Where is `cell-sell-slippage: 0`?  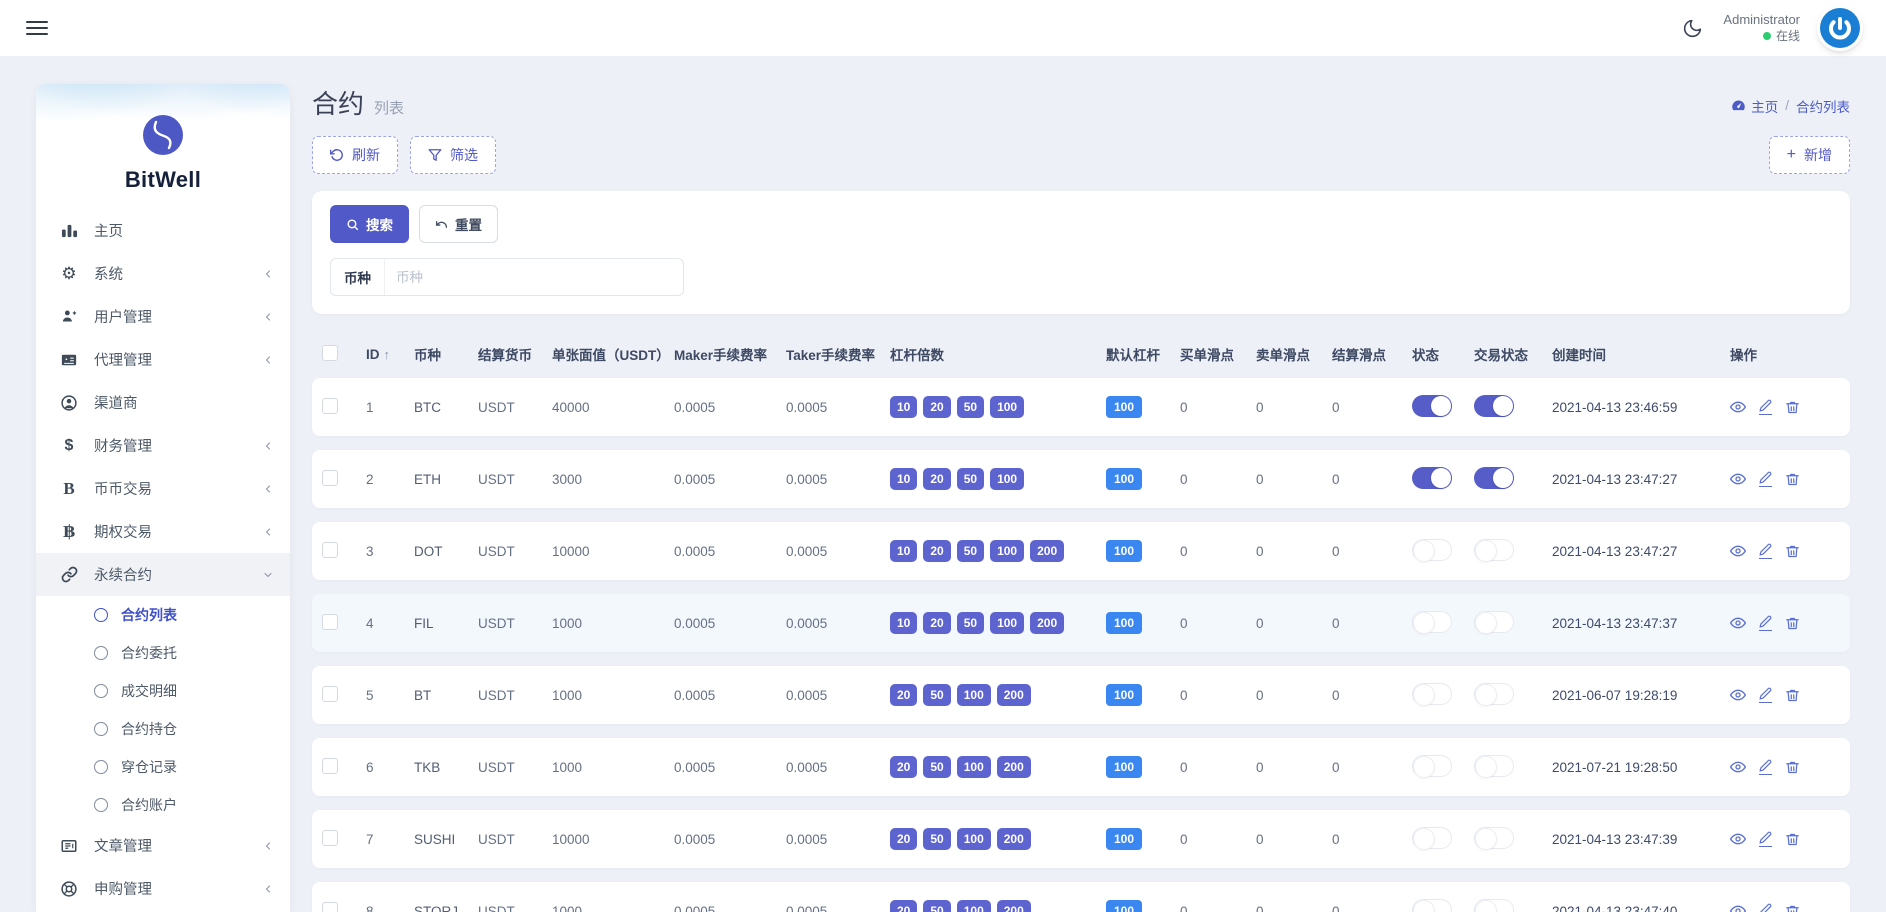 cell-sell-slippage: 0 is located at coordinates (1260, 479).